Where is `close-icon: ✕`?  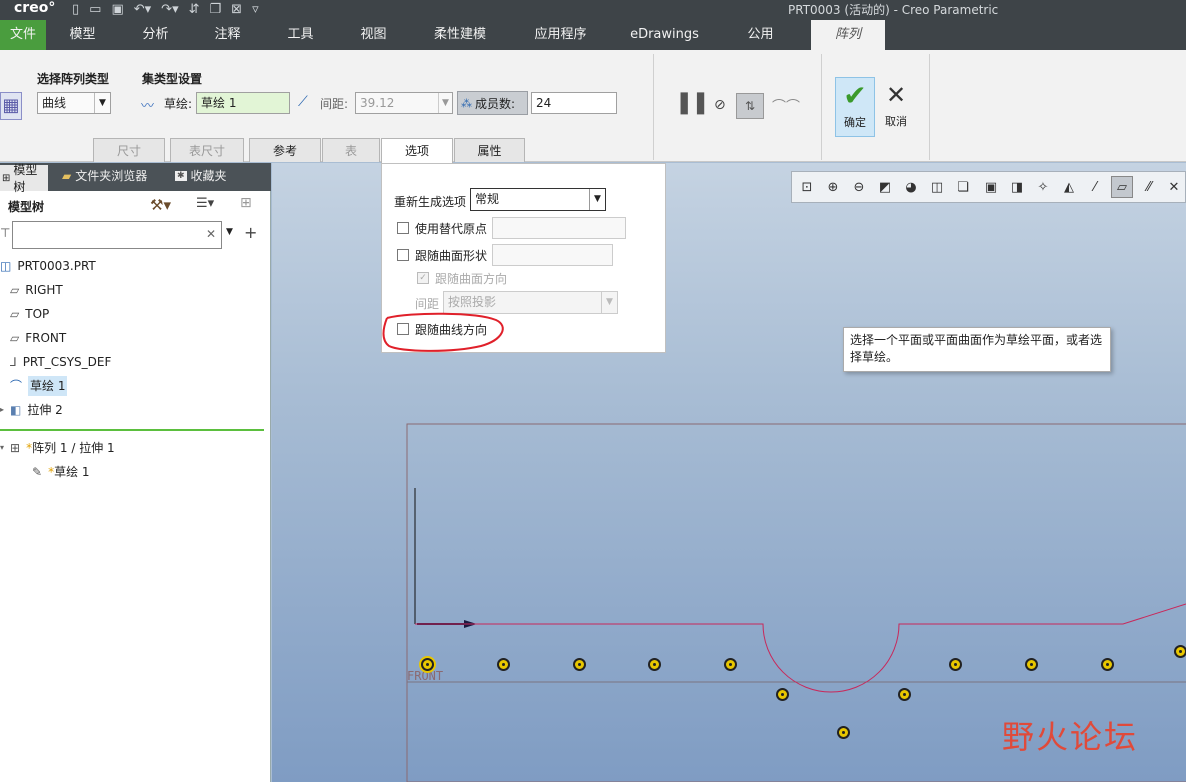 close-icon: ✕ is located at coordinates (896, 95).